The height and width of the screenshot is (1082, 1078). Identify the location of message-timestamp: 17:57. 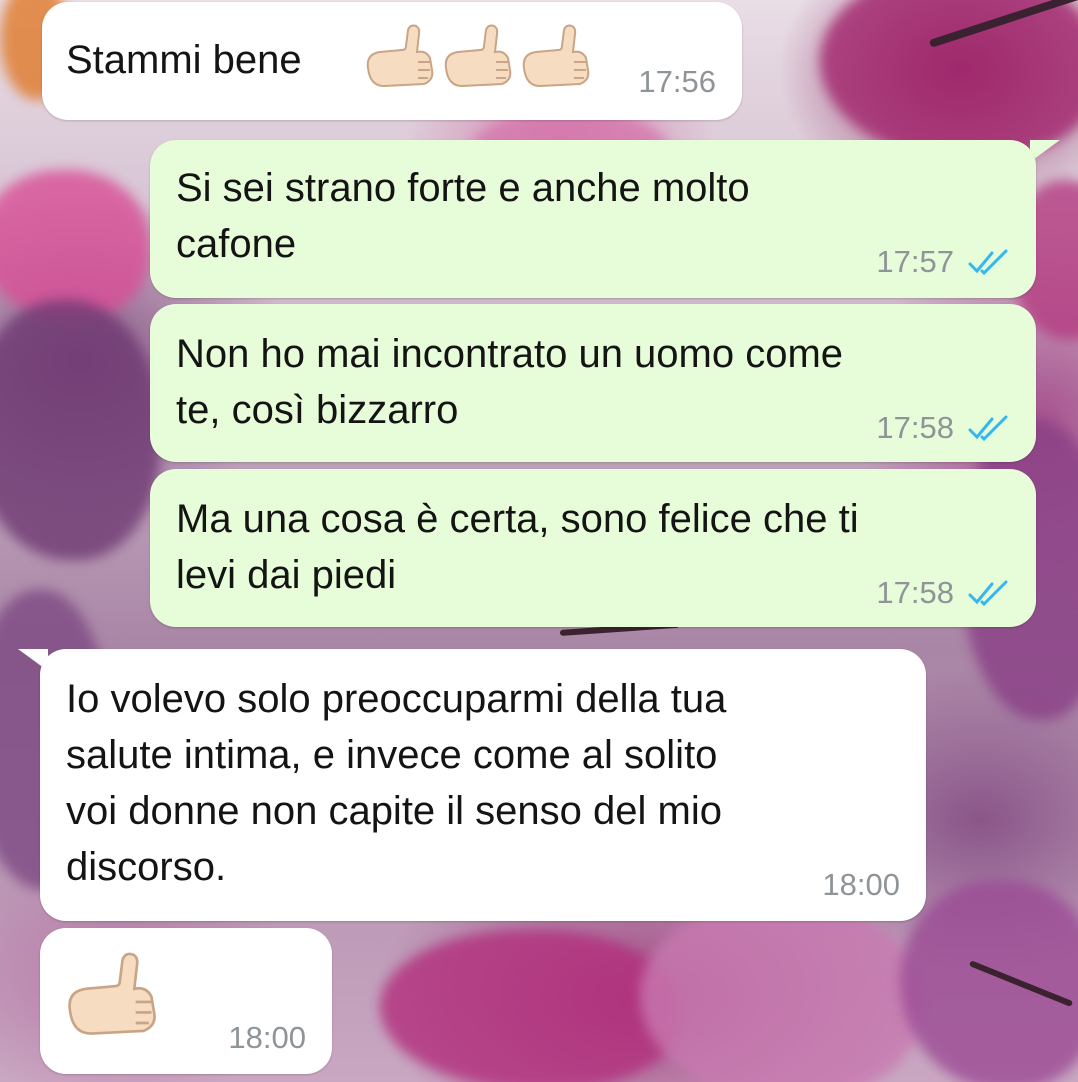
(915, 261).